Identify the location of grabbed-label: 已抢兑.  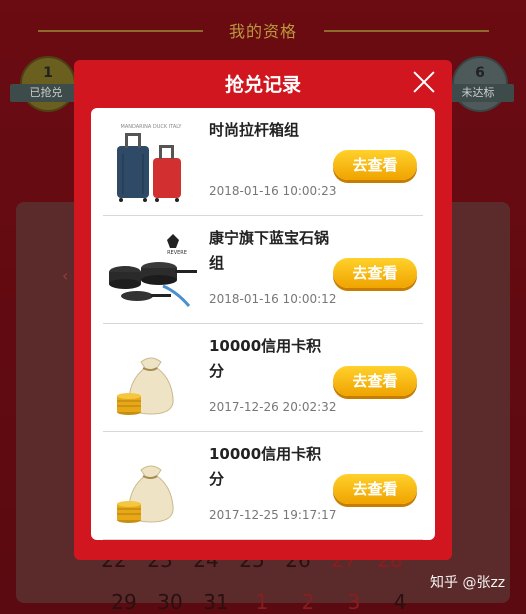
(46, 93).